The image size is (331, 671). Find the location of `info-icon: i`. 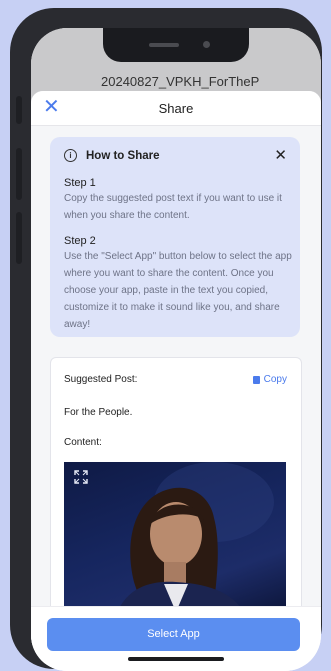

info-icon: i is located at coordinates (70, 155).